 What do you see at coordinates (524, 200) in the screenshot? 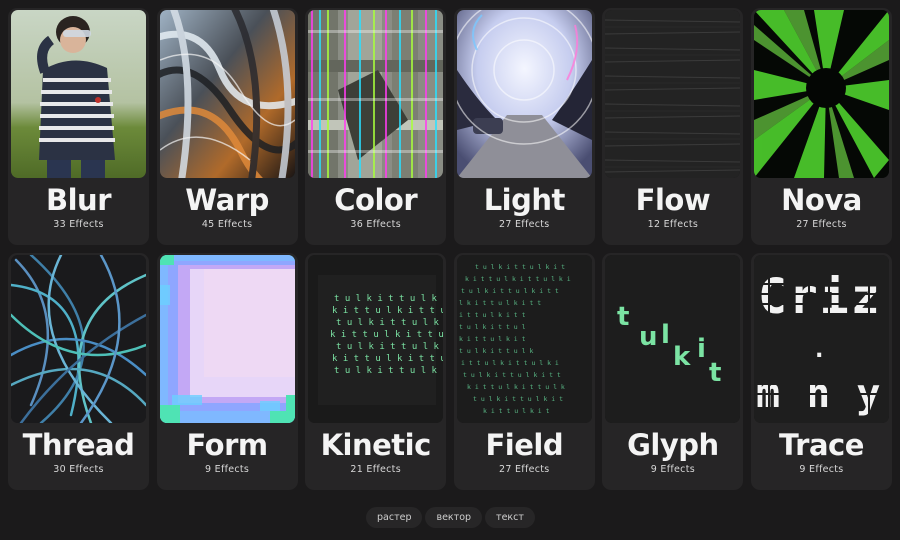
I see `card-title: Light` at bounding box center [524, 200].